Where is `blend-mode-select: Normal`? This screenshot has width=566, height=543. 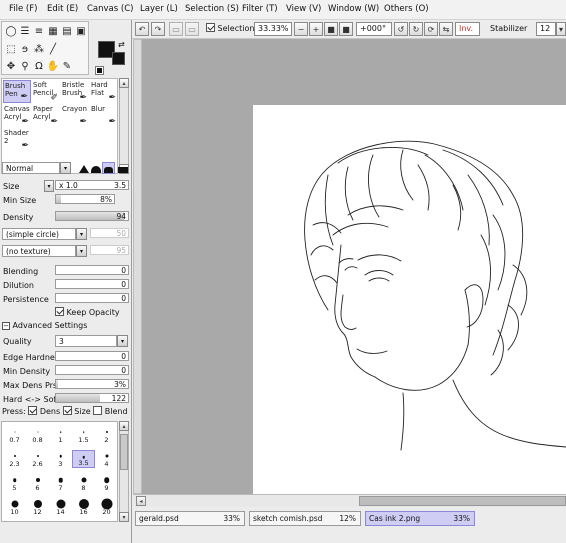
blend-mode-select: Normal is located at coordinates (31, 168).